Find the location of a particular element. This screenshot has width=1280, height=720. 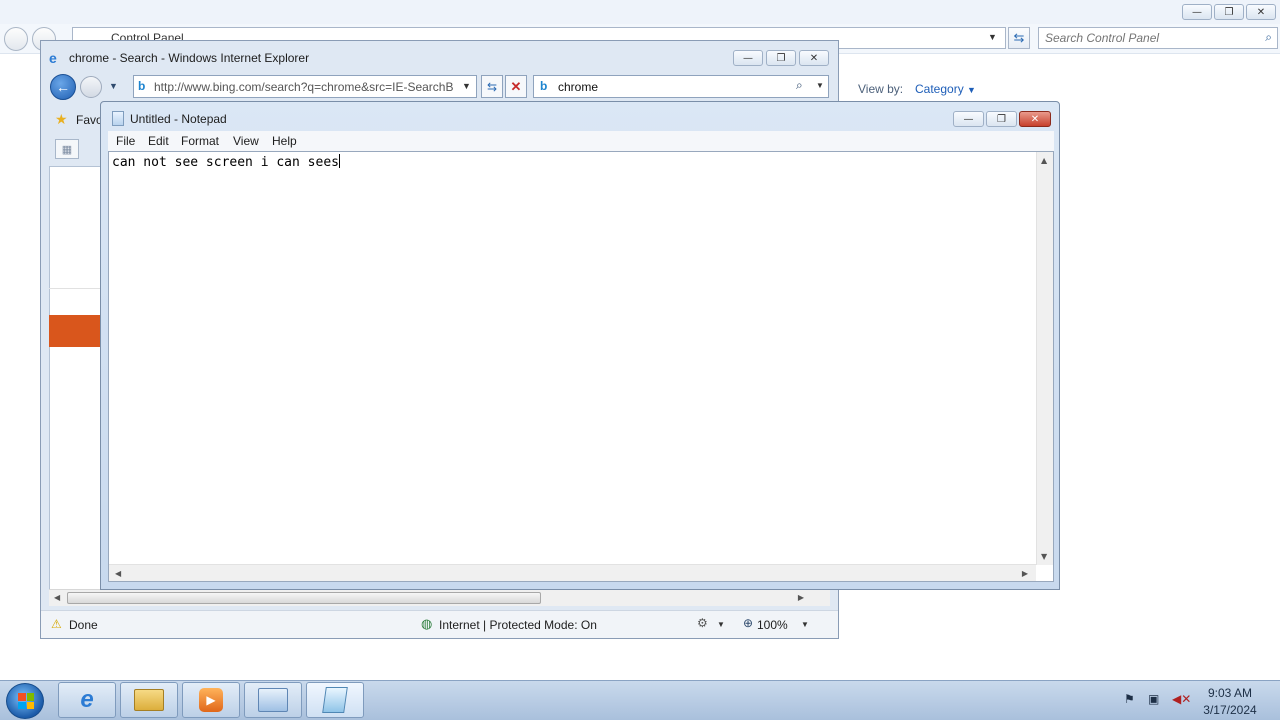

search-dropdown-icon: ▼ is located at coordinates (820, 85).